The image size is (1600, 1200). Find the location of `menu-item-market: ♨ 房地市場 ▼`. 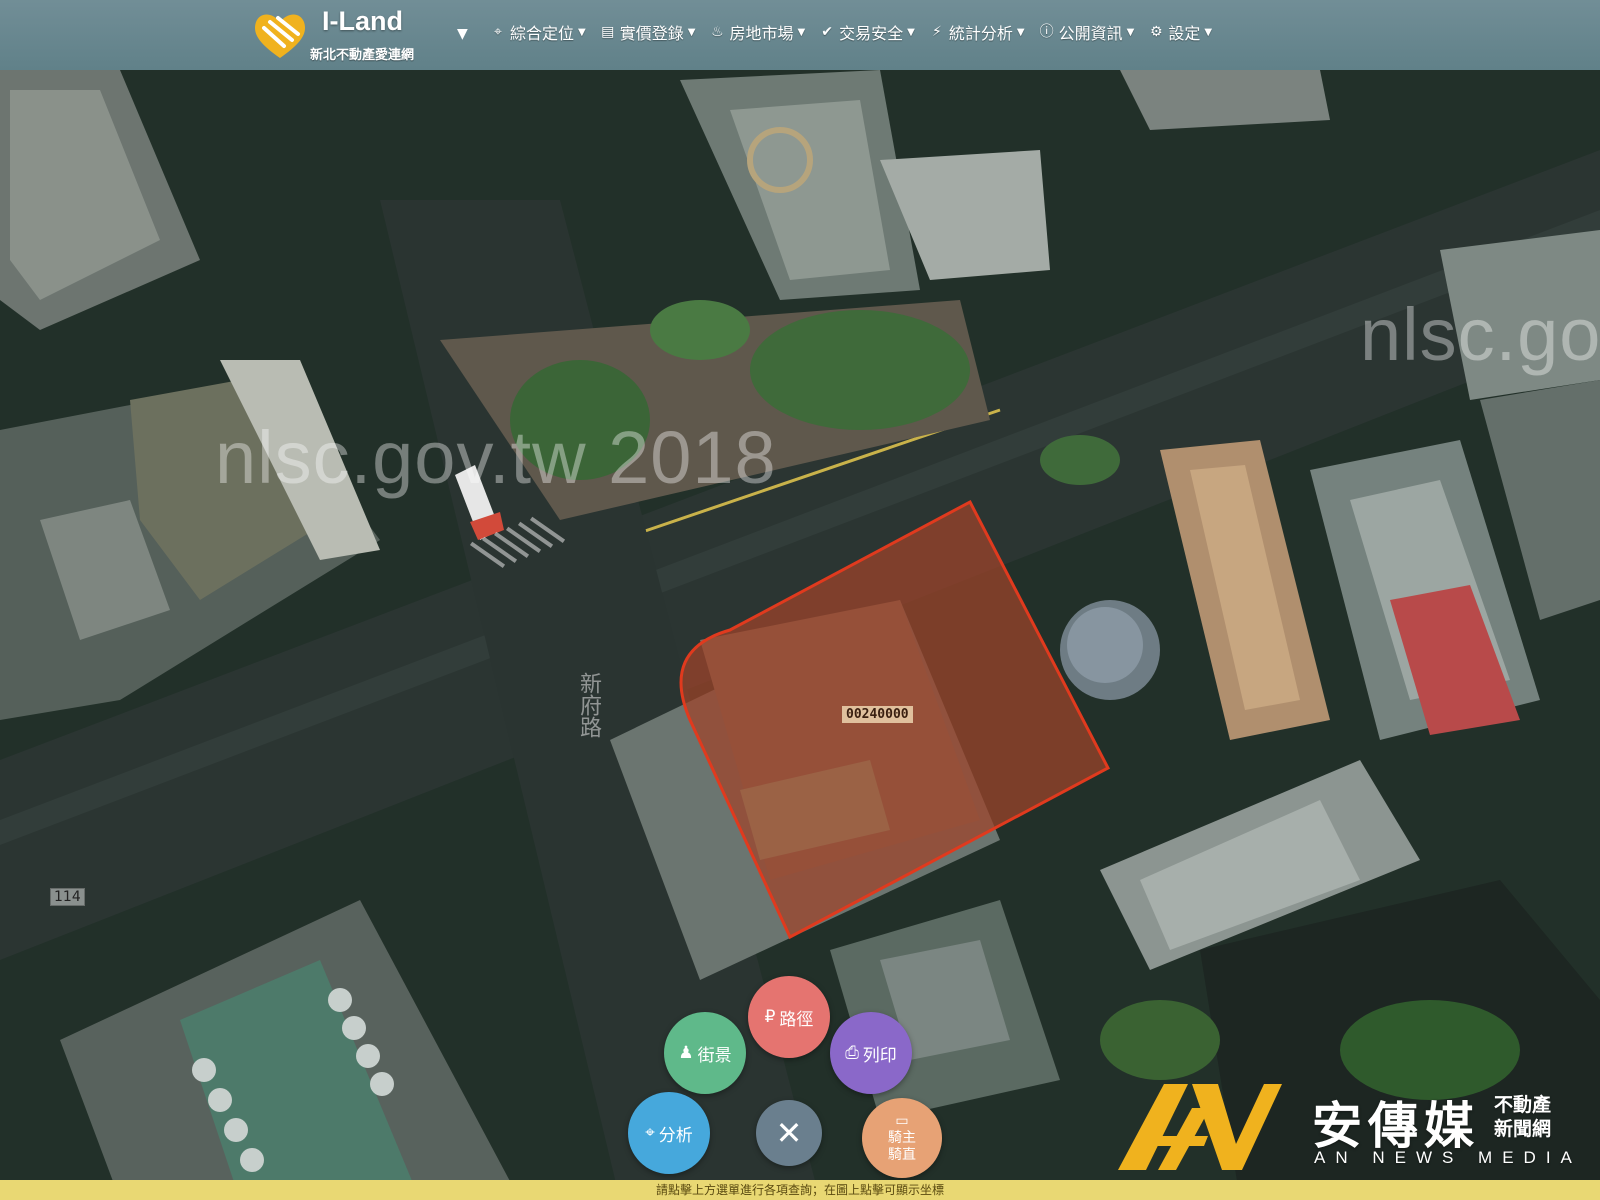

menu-item-market: ♨ 房地市場 ▼ is located at coordinates (757, 32).